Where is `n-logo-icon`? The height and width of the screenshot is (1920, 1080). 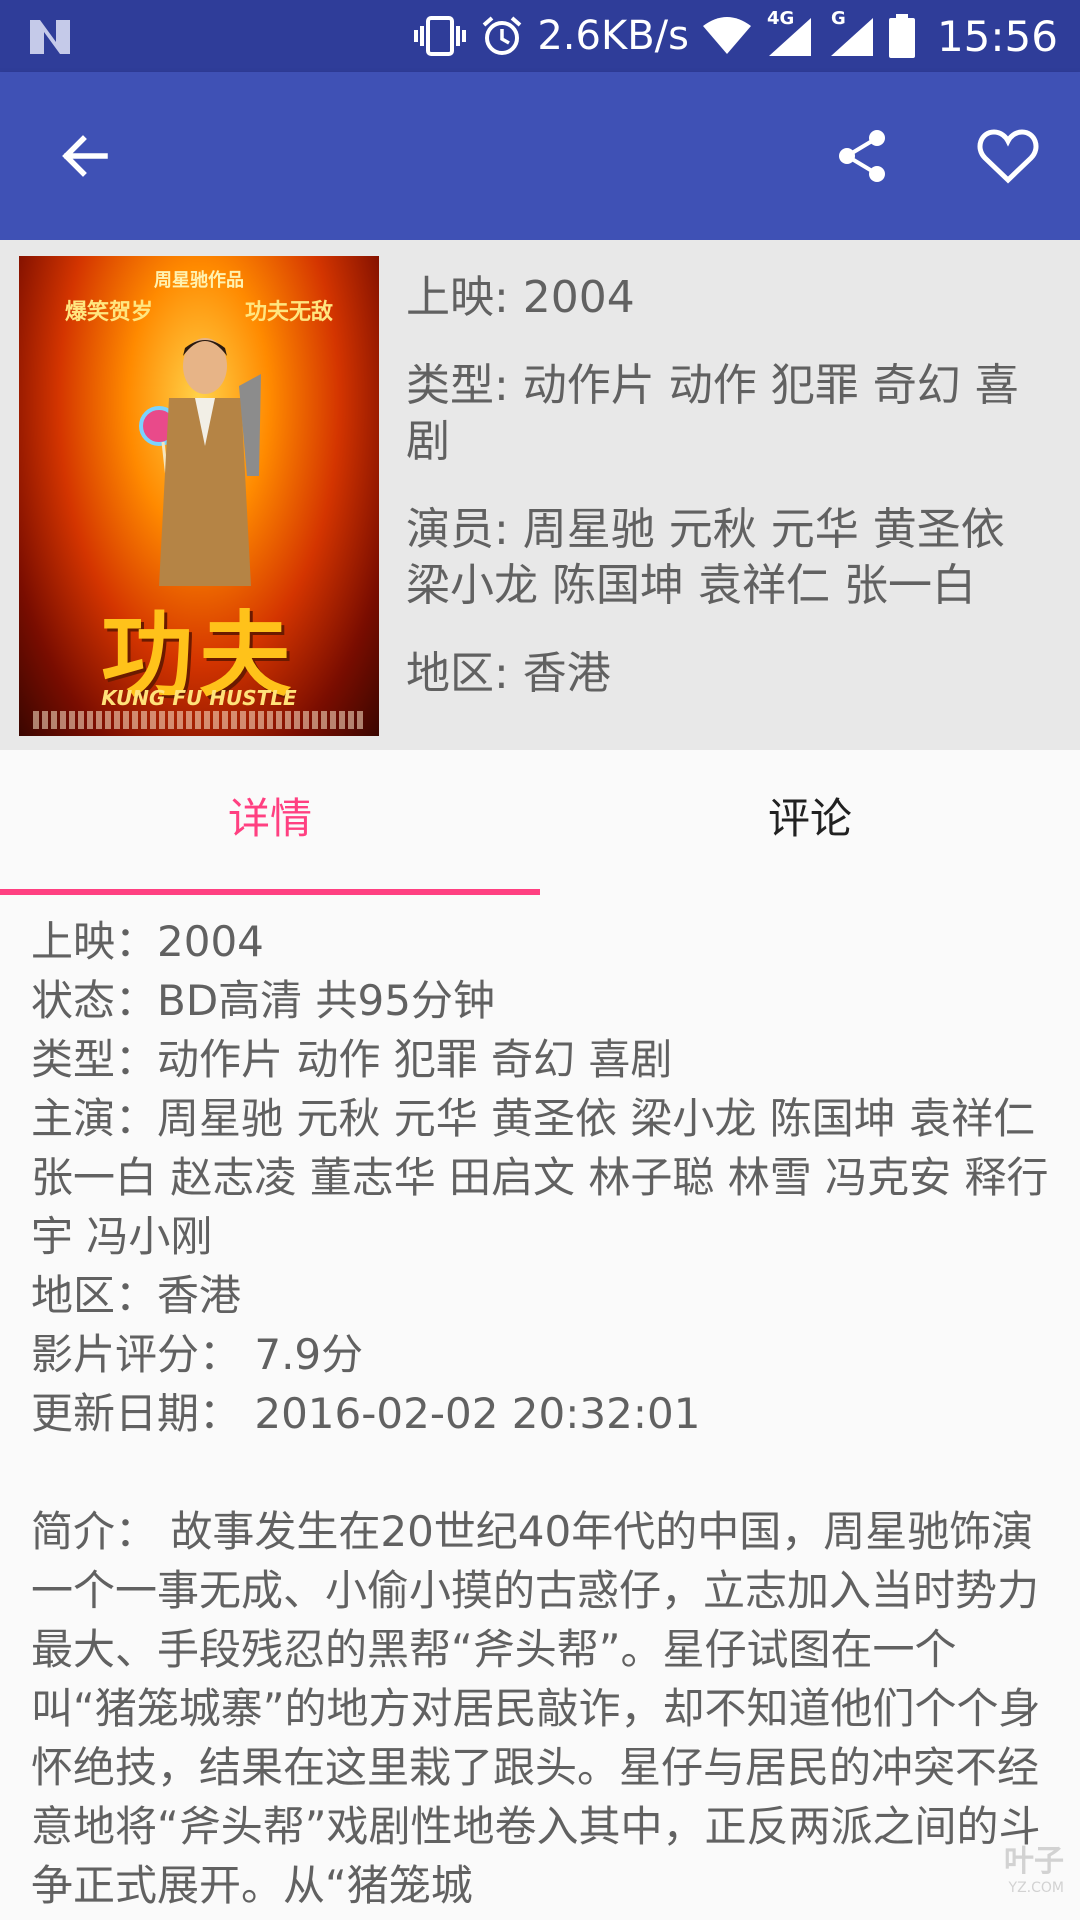
n-logo-icon is located at coordinates (50, 37).